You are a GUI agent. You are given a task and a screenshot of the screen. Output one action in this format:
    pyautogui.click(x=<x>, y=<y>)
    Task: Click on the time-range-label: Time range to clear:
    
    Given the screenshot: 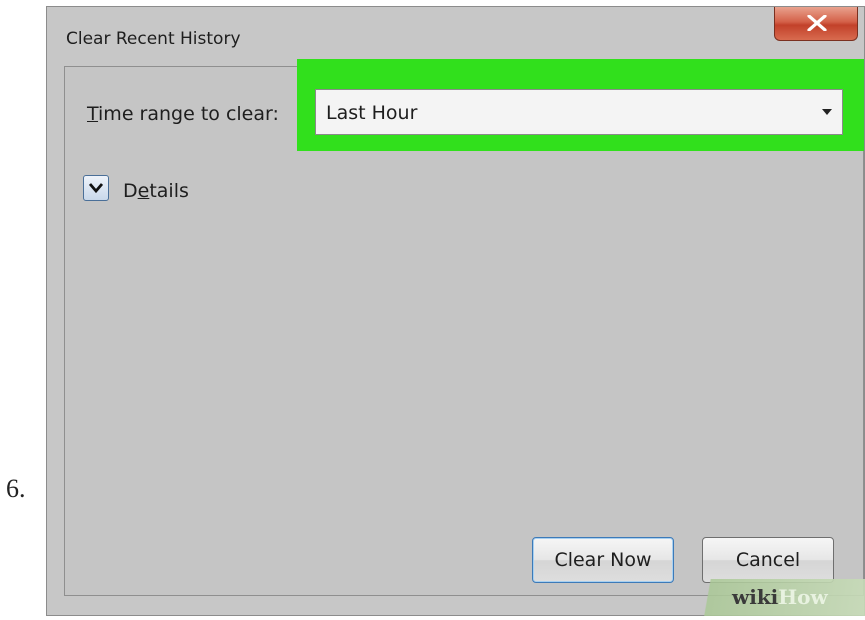 What is the action you would take?
    pyautogui.click(x=183, y=114)
    